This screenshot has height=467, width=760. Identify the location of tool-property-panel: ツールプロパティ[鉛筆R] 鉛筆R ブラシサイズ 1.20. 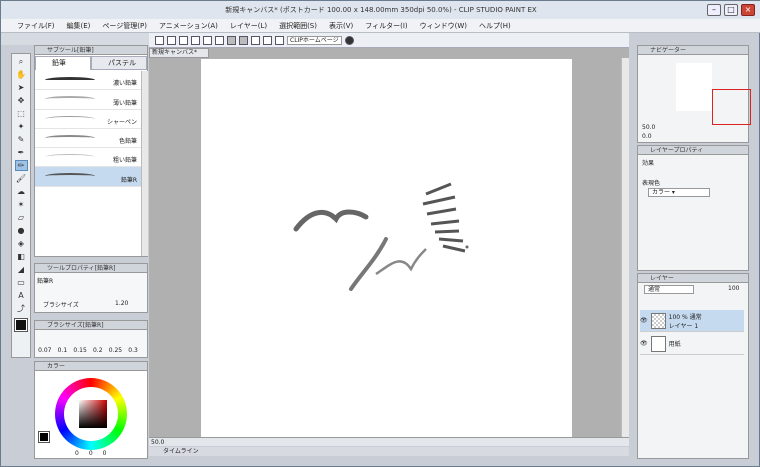
(91, 288).